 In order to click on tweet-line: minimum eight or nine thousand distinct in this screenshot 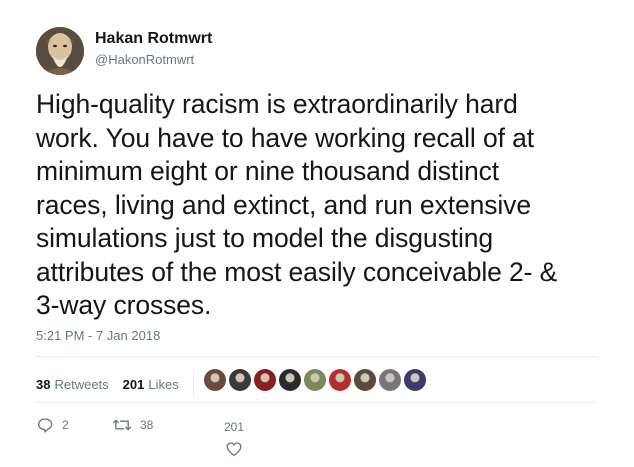, I will do `click(268, 171)`.